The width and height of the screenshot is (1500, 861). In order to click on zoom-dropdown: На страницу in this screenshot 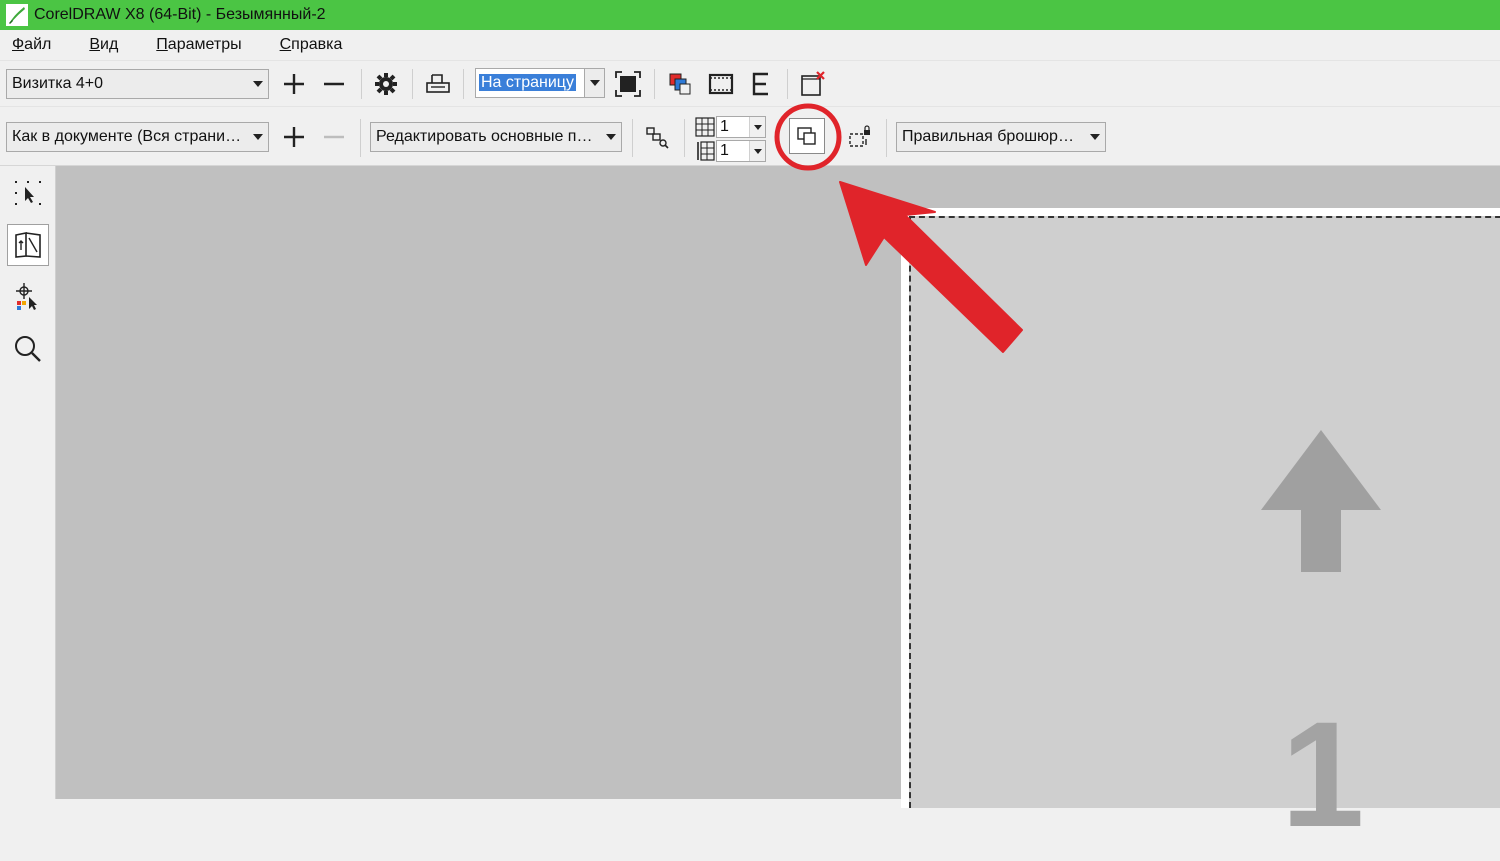, I will do `click(540, 83)`.